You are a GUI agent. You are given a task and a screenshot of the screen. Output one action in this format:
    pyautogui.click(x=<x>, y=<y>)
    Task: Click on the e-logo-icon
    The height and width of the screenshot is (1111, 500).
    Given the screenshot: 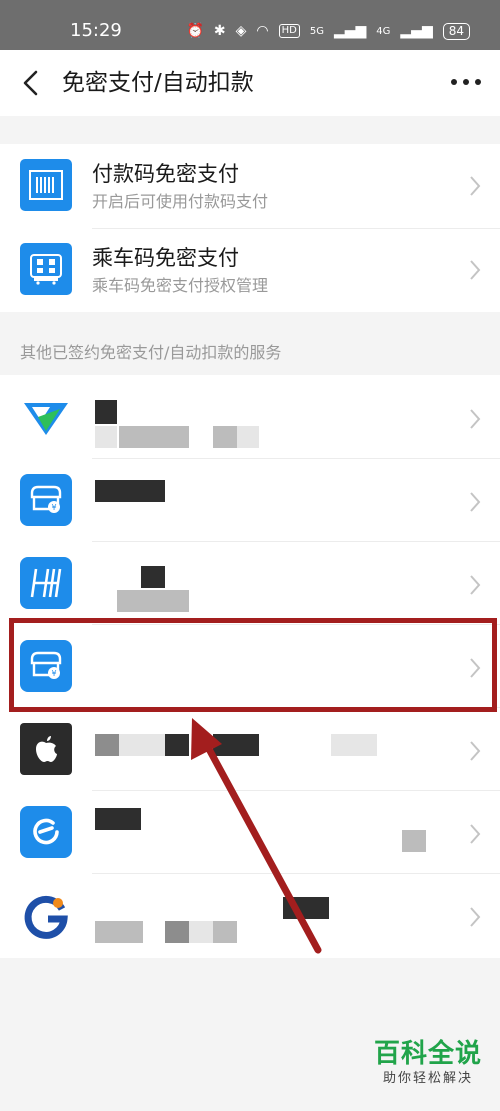 What is the action you would take?
    pyautogui.click(x=46, y=832)
    